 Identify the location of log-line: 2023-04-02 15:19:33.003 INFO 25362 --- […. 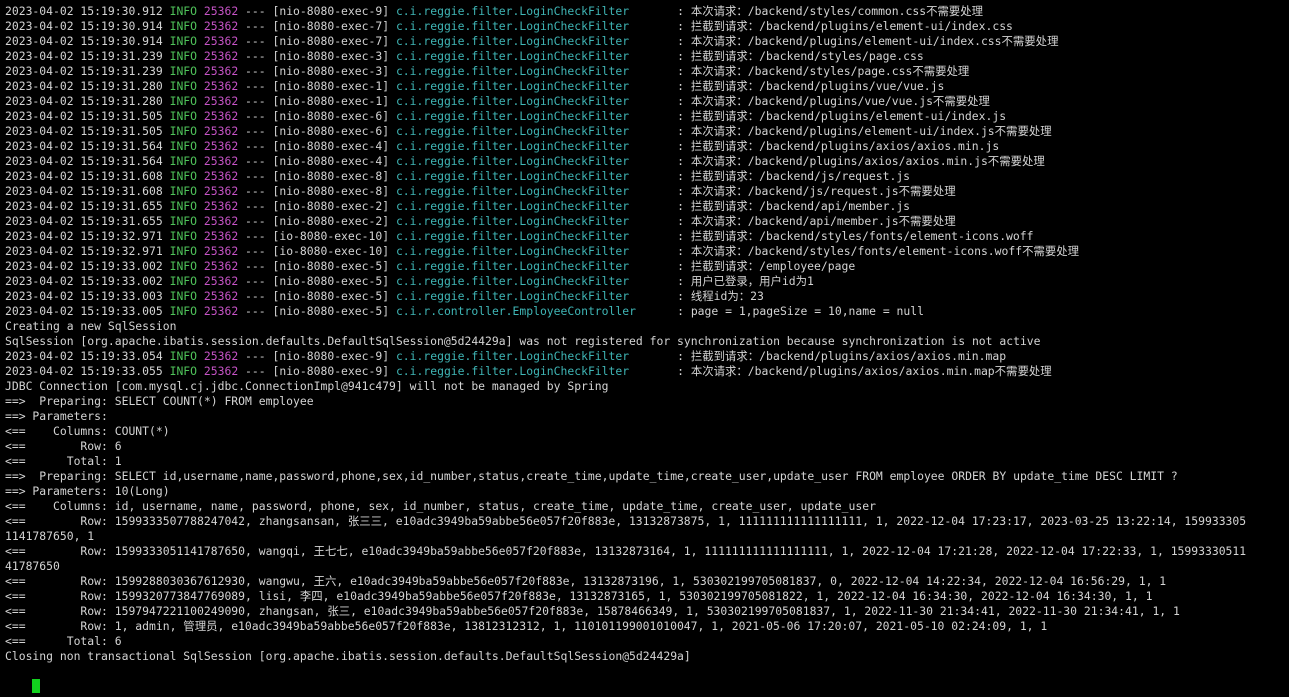
(647, 296).